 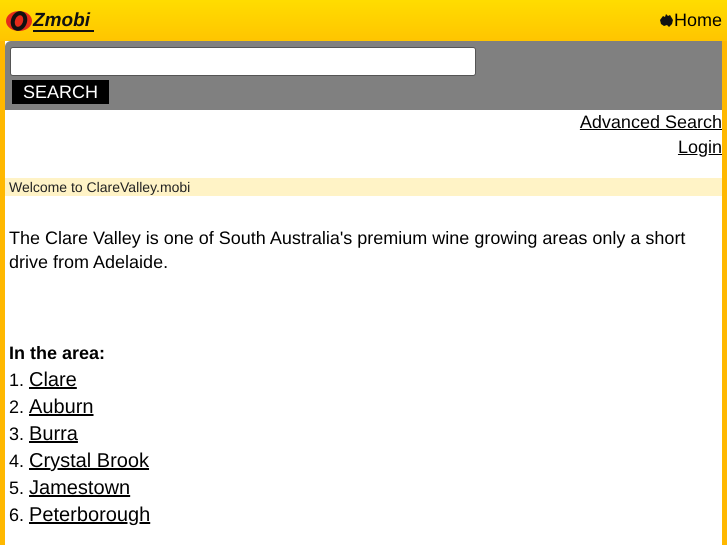 What do you see at coordinates (16, 488) in the screenshot?
I see `list-number: 5.` at bounding box center [16, 488].